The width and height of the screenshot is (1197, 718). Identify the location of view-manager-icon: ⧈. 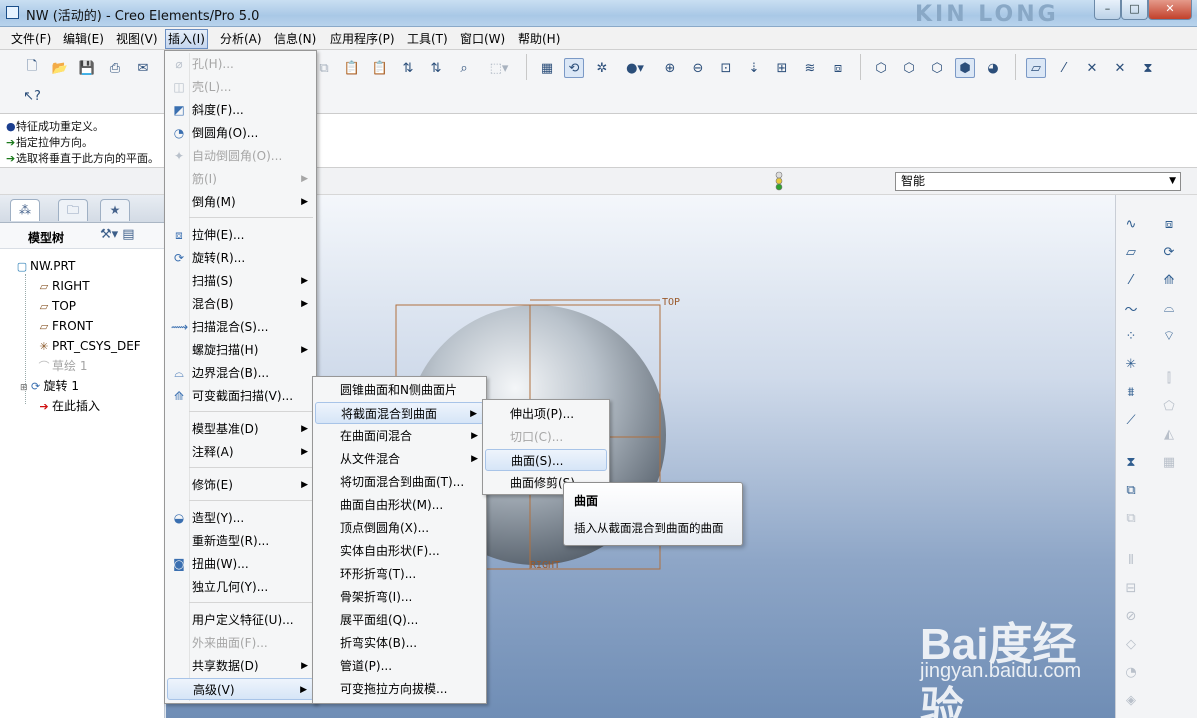
(838, 68).